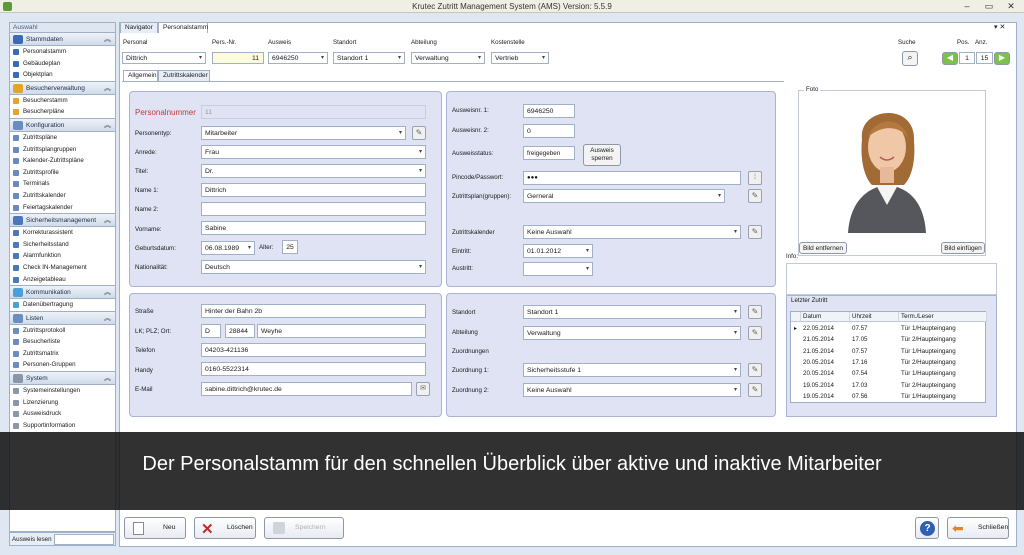  What do you see at coordinates (62, 256) in the screenshot?
I see `sidebar-item: Alarmfunktion` at bounding box center [62, 256].